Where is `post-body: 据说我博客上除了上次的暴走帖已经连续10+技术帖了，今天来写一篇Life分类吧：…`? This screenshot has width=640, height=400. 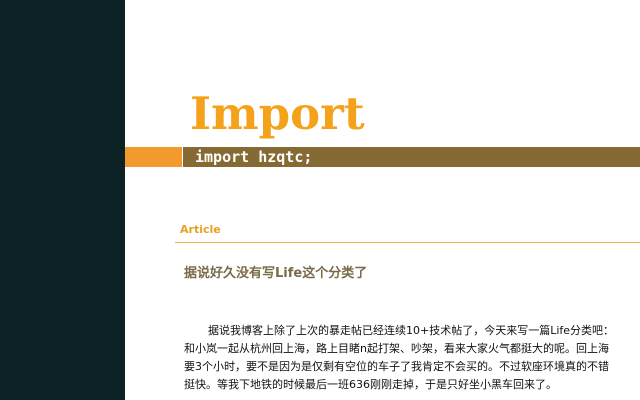 post-body: 据说我博客上除了上次的暴走帖已经连续10+技术帖了，今天来写一篇Life分类吧：… is located at coordinates (412, 358).